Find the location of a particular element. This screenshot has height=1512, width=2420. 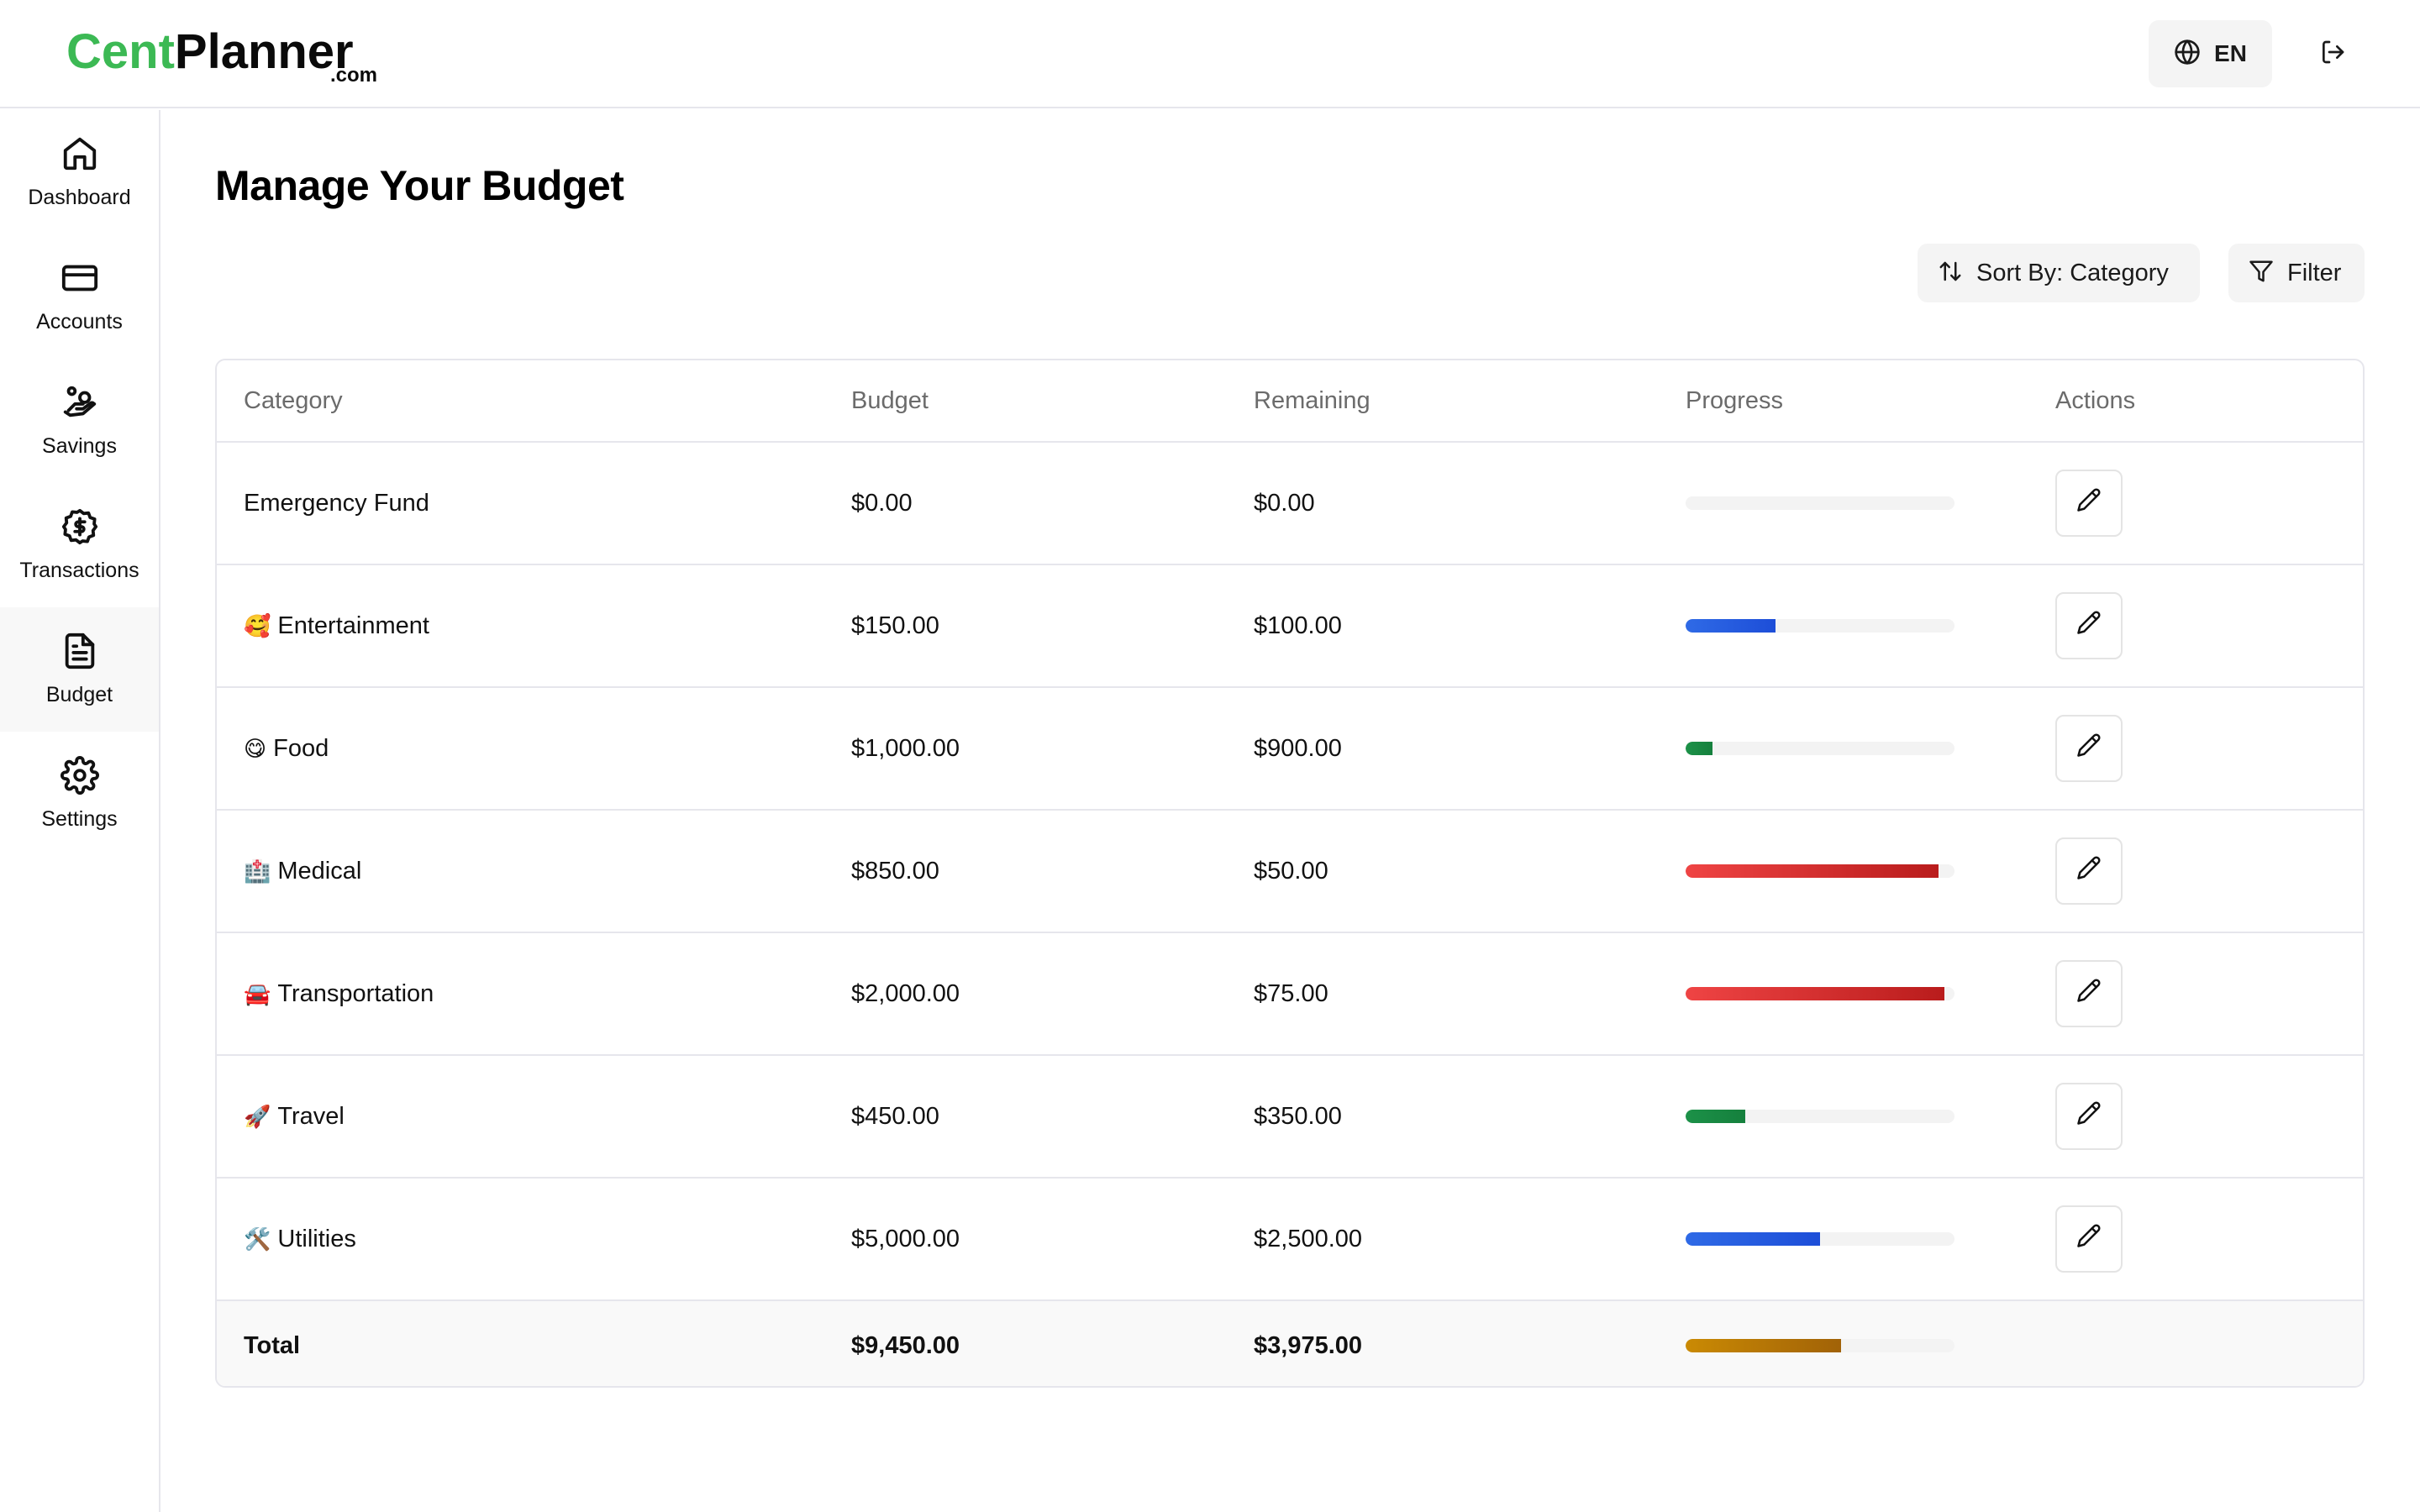

category-cell: 🚘 Transportation is located at coordinates (339, 993).